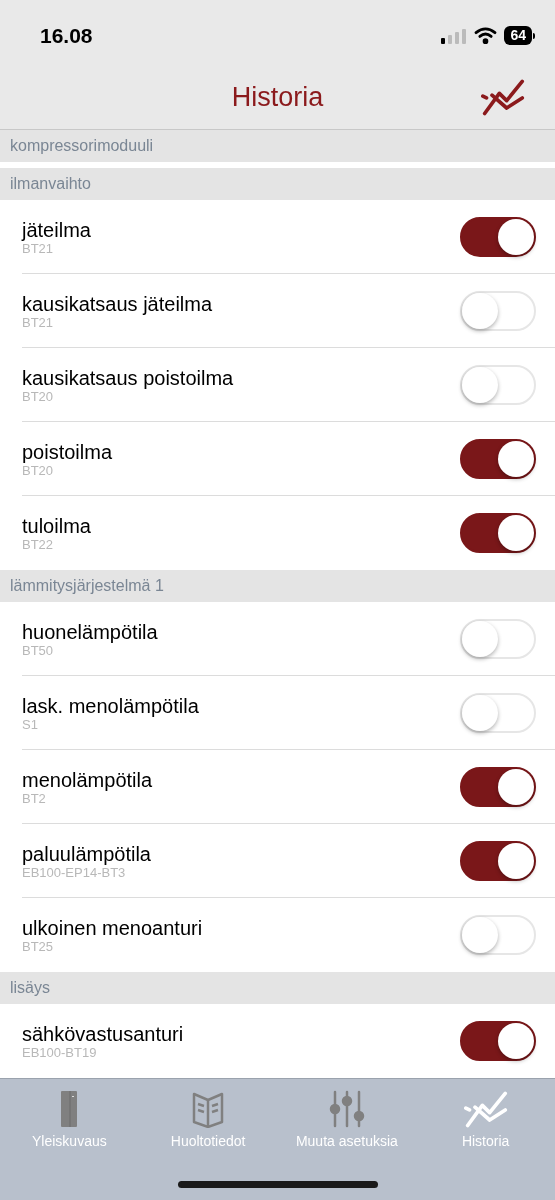  I want to click on sensor-name: lask. menolämpötila, so click(110, 706).